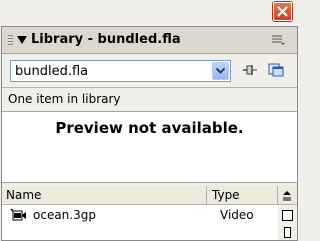 Image resolution: width=320 pixels, height=241 pixels. Describe the element at coordinates (287, 232) in the screenshot. I see `narrow-view-button` at that location.